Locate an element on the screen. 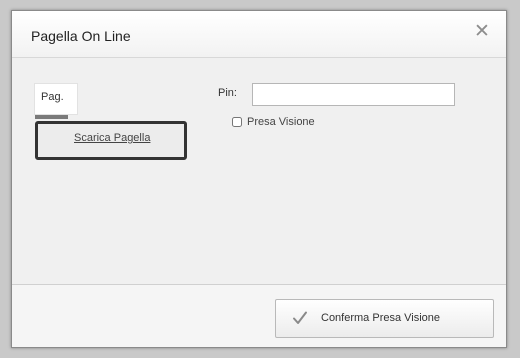 This screenshot has width=520, height=358. tab-active-indicator is located at coordinates (51, 117).